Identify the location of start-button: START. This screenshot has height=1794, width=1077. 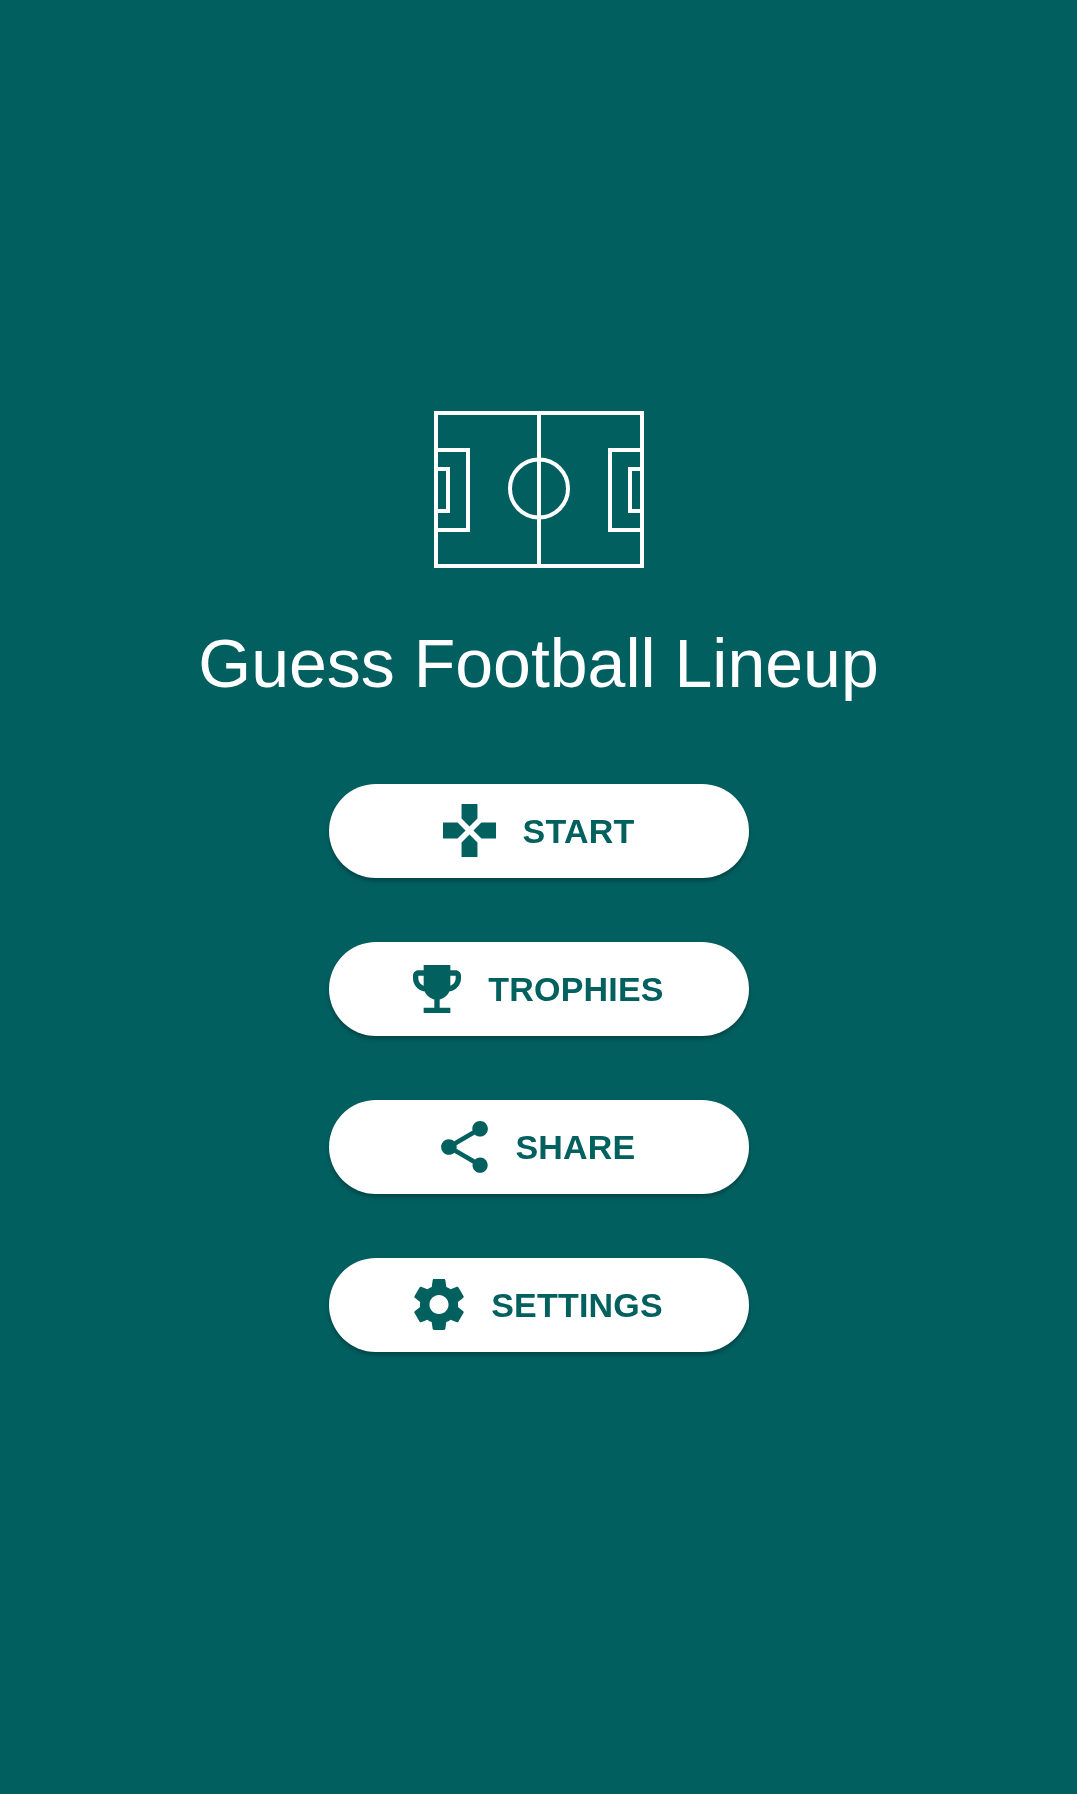
(538, 830).